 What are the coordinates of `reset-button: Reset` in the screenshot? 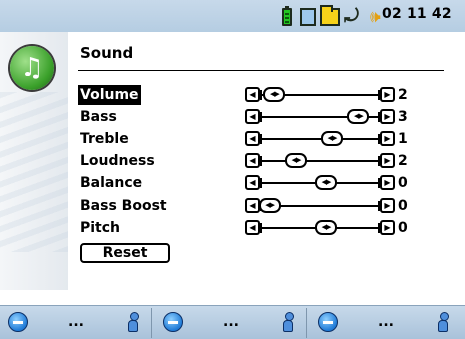 It's located at (125, 253).